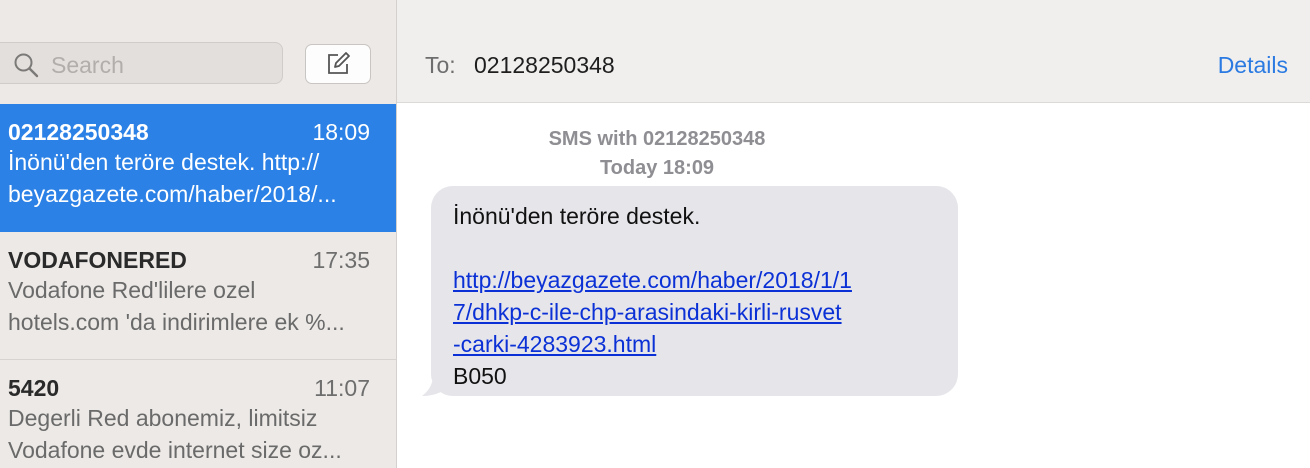 The width and height of the screenshot is (1310, 468). What do you see at coordinates (341, 260) in the screenshot?
I see `conversation-time: 17:35` at bounding box center [341, 260].